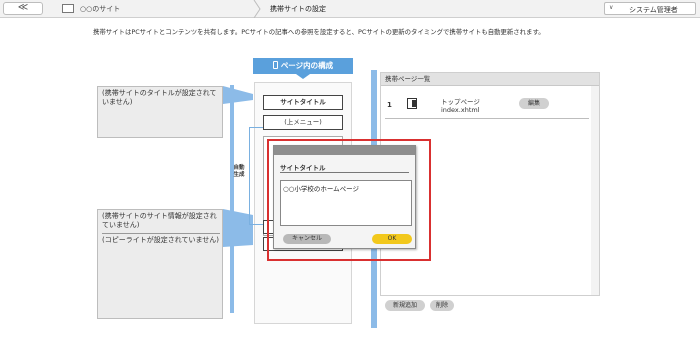 The image size is (700, 350). Describe the element at coordinates (653, 10) in the screenshot. I see `user-name: システム管理者` at that location.